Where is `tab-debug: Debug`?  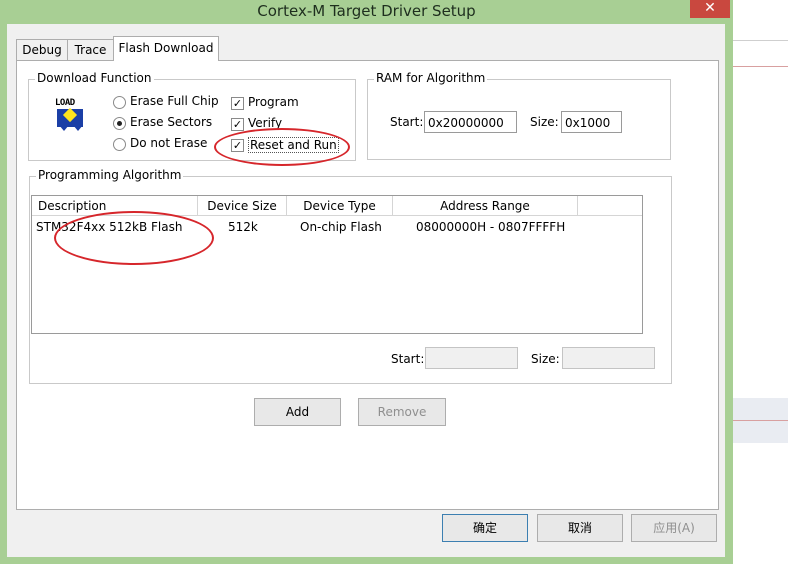
tab-debug: Debug is located at coordinates (42, 49).